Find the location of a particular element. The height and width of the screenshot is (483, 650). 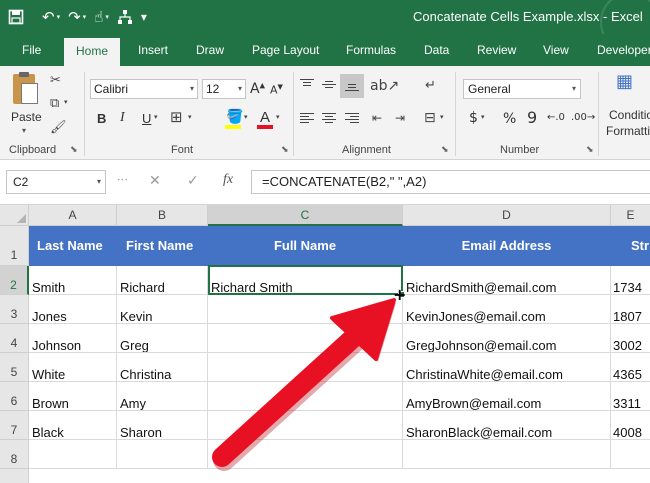

cell-e7: 4008 is located at coordinates (630, 425).